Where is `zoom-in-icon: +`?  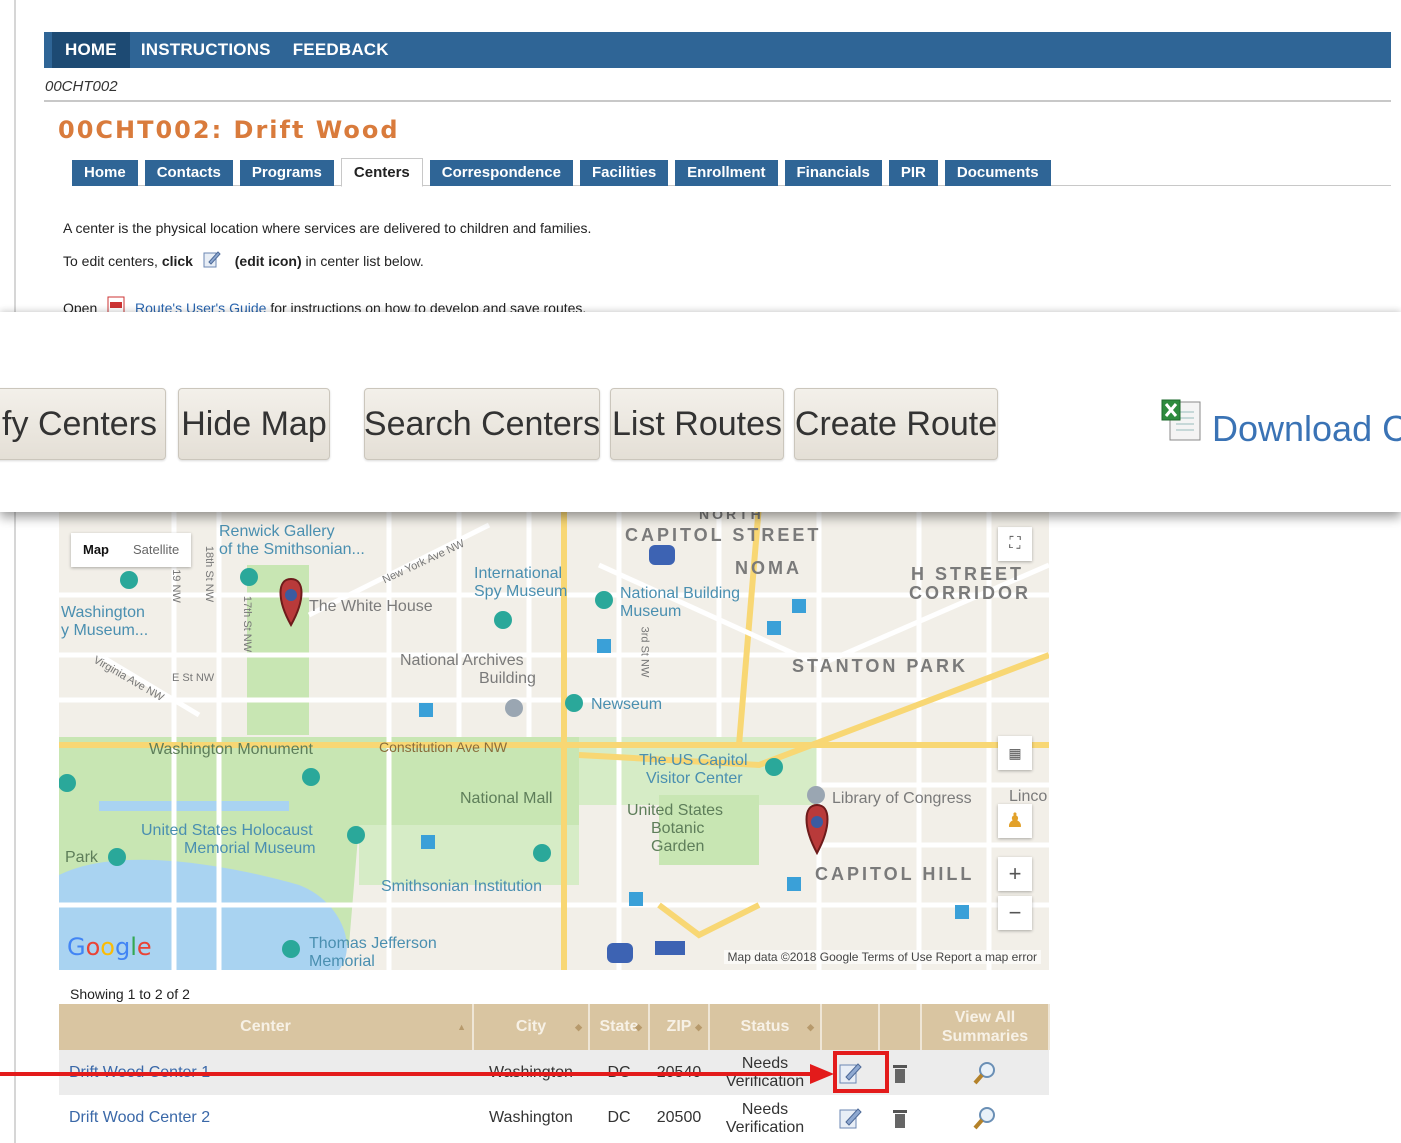
zoom-in-icon: + is located at coordinates (1015, 874).